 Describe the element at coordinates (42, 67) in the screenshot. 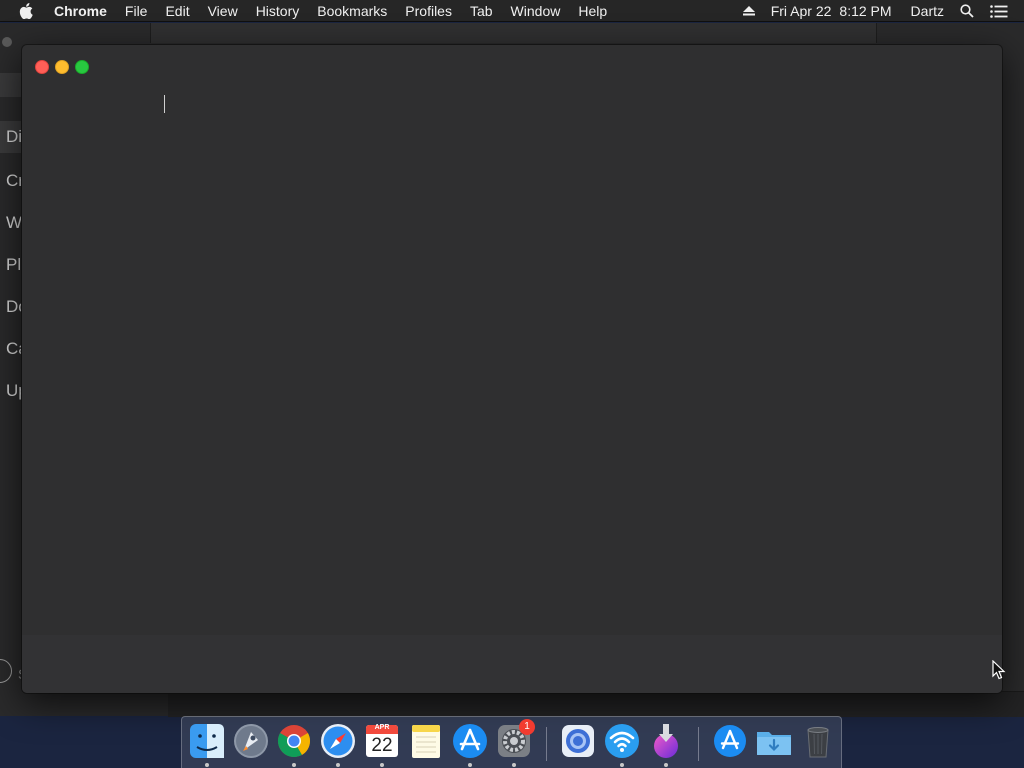

I see `window-close-button` at that location.